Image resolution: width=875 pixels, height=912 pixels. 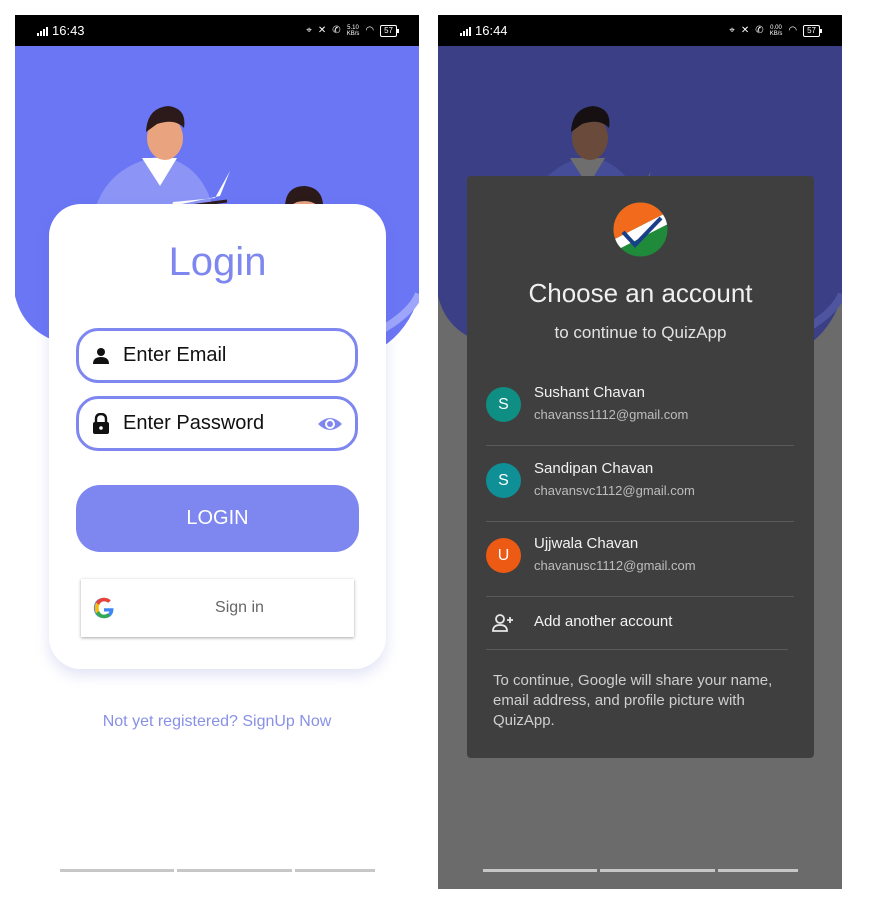 I want to click on avatar: U, so click(x=503, y=555).